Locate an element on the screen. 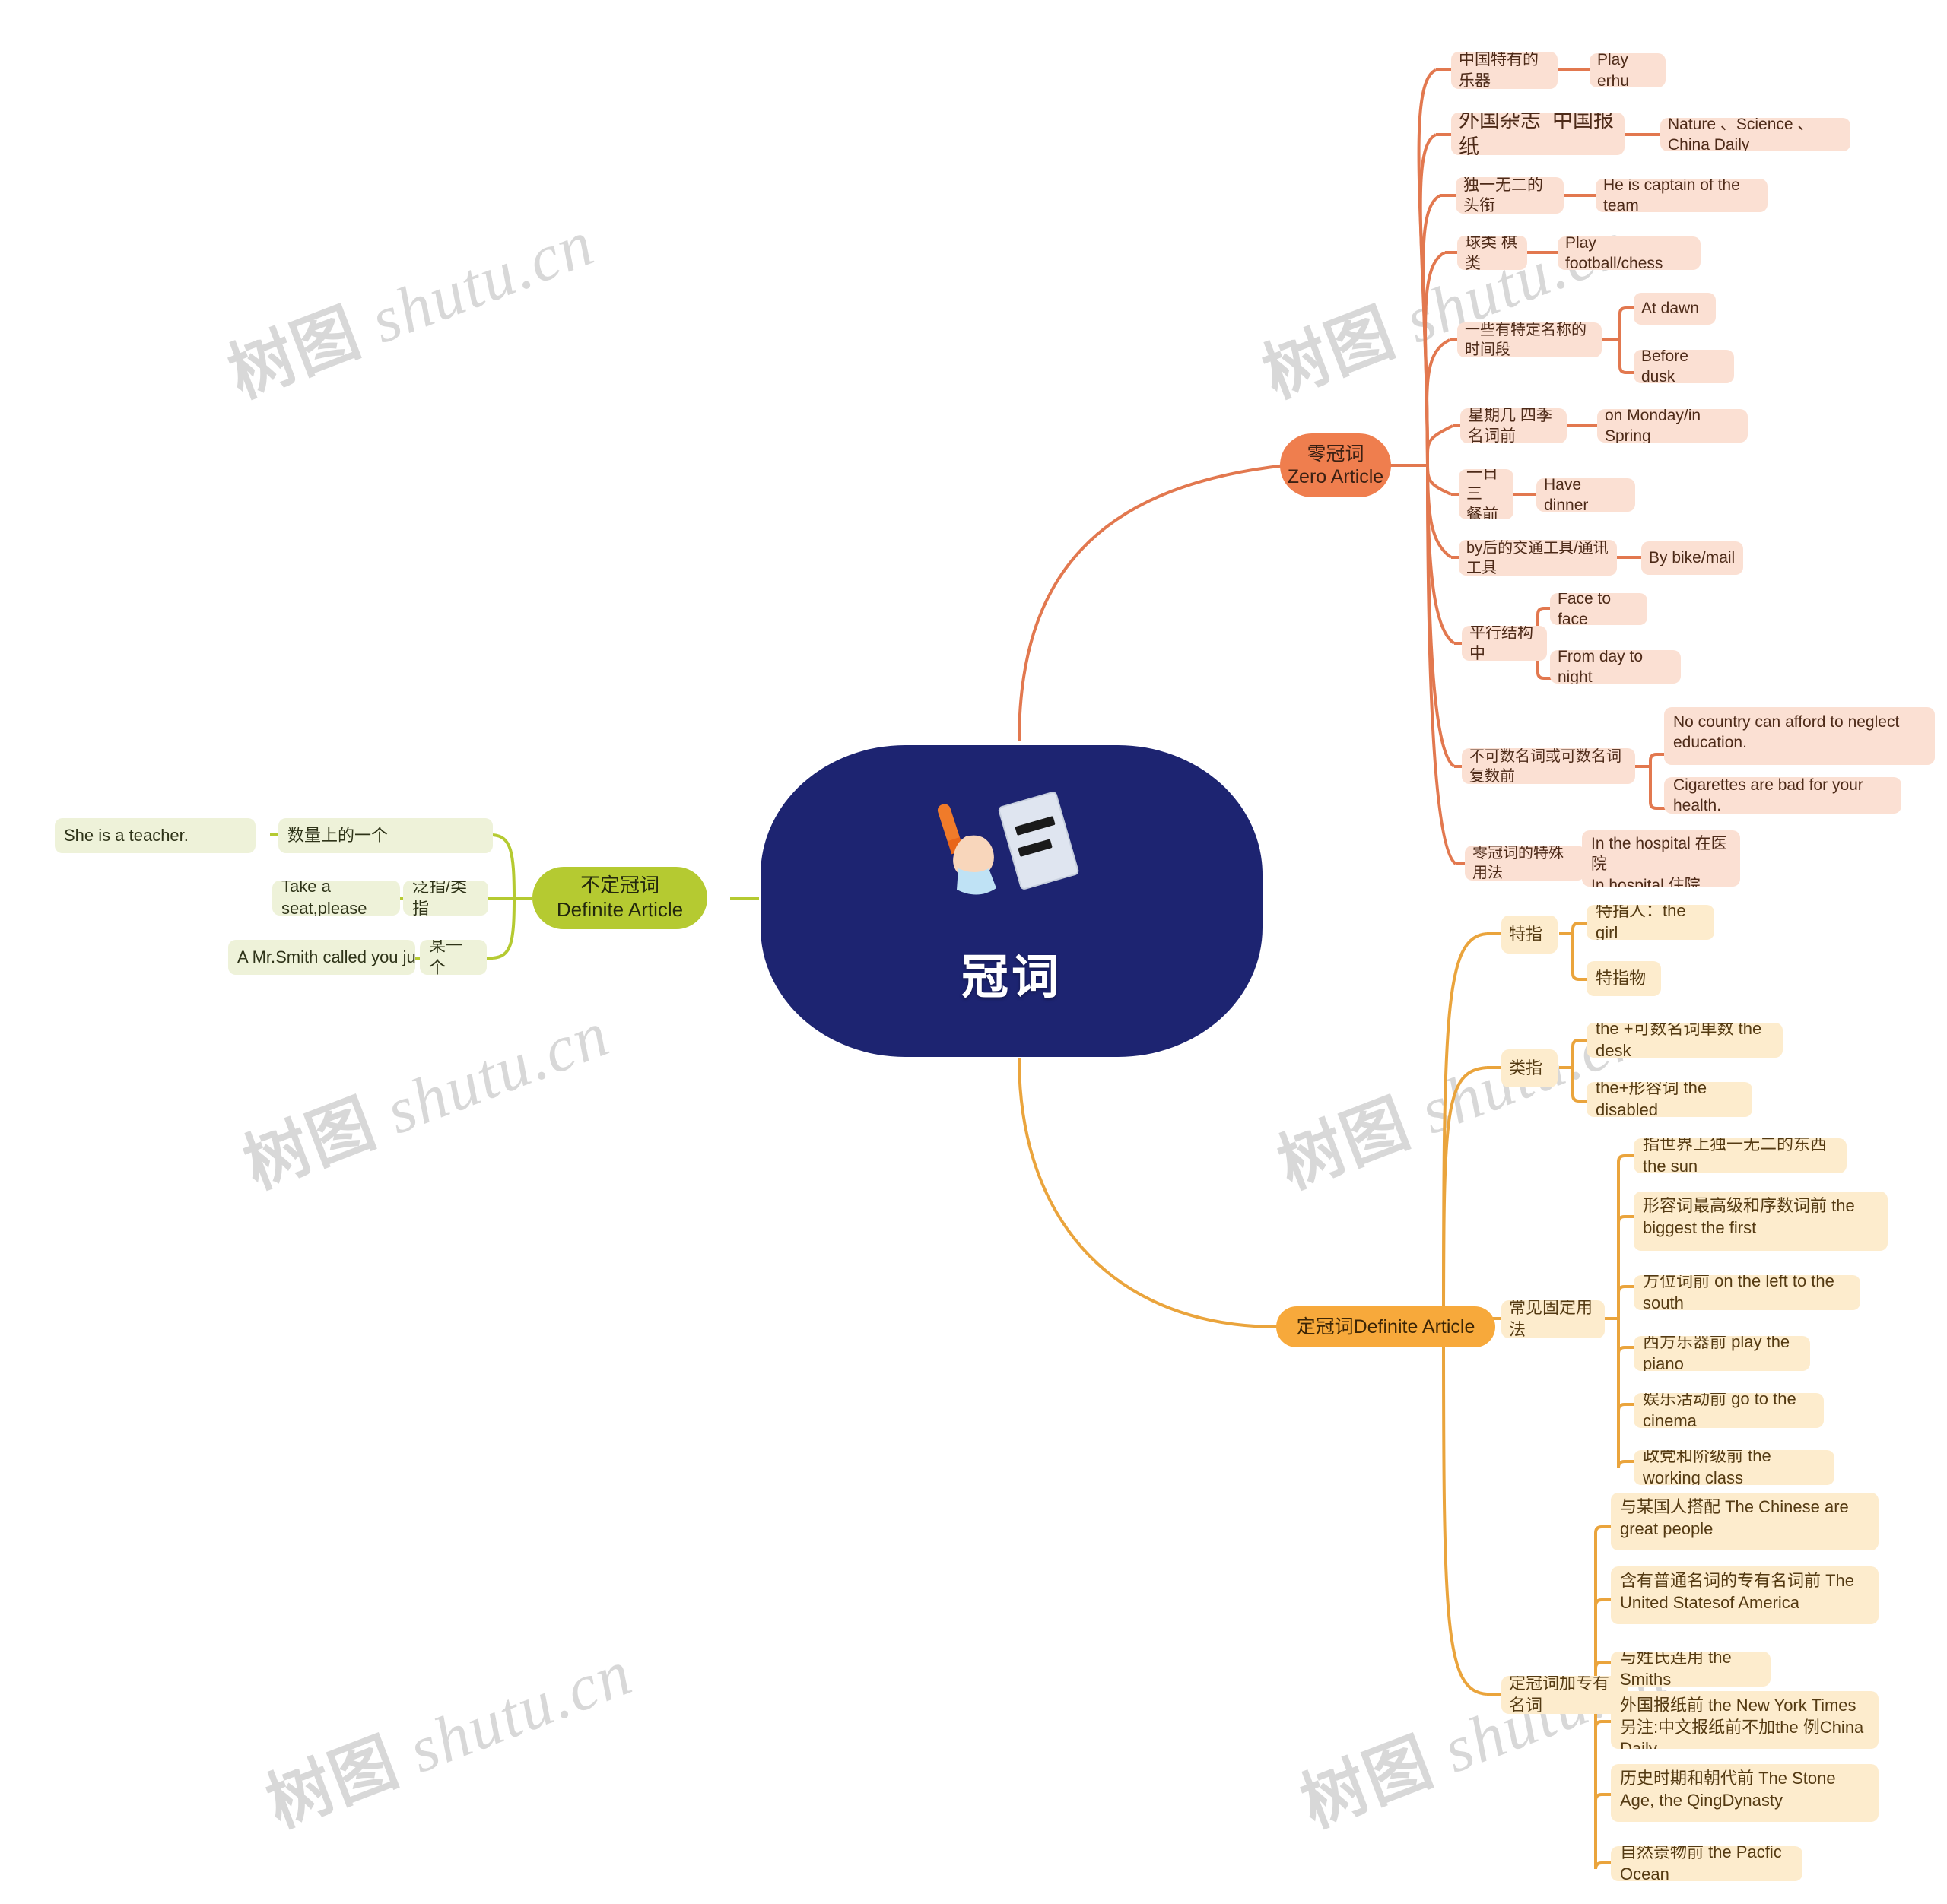  node-label: 西方乐器前 play the piano is located at coordinates (1719, 1353).